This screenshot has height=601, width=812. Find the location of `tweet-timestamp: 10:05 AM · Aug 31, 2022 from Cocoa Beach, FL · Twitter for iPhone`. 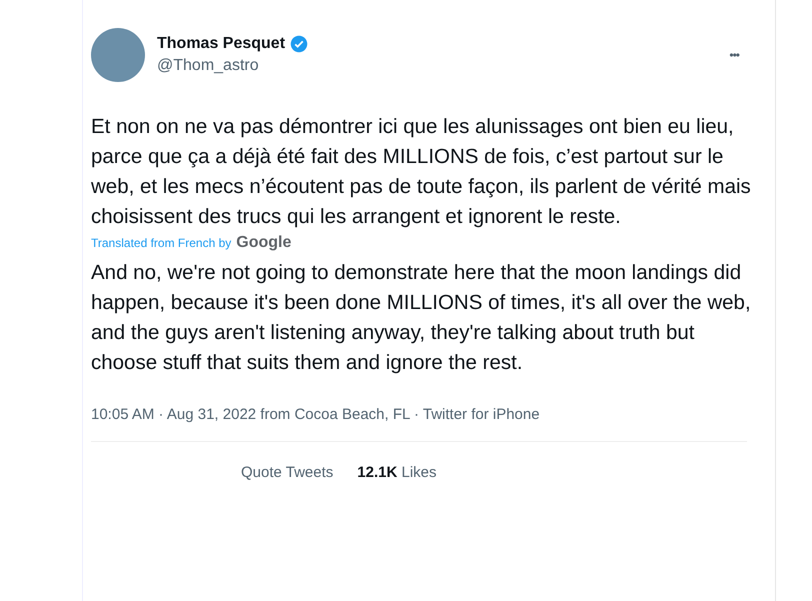

tweet-timestamp: 10:05 AM · Aug 31, 2022 from Cocoa Beach, FL · Twitter for iPhone is located at coordinates (433, 414).